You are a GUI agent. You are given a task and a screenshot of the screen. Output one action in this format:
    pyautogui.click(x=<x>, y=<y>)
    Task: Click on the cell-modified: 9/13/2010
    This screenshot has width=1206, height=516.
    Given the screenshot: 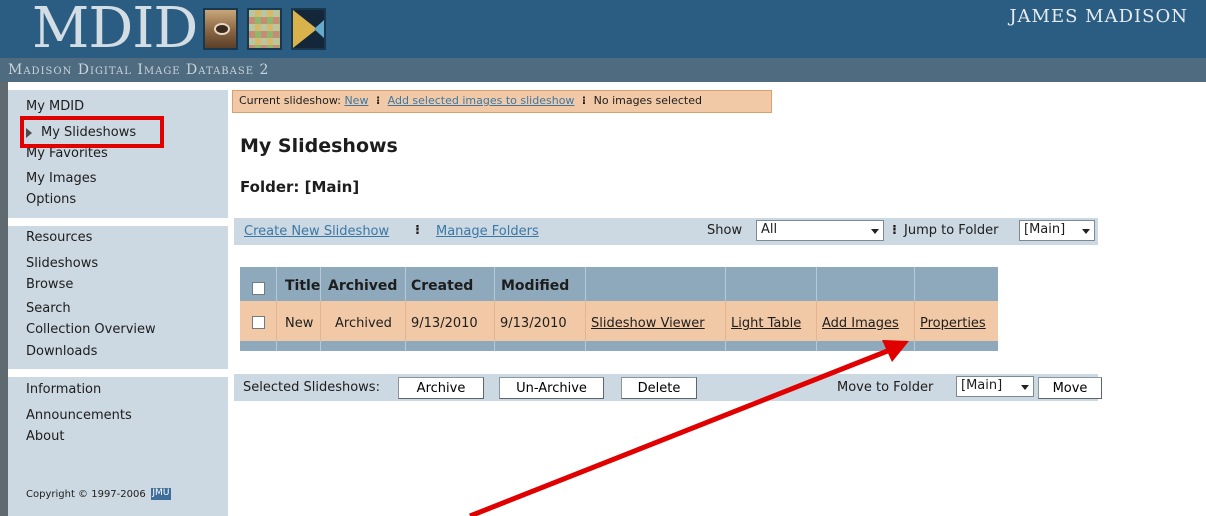 What is the action you would take?
    pyautogui.click(x=533, y=323)
    